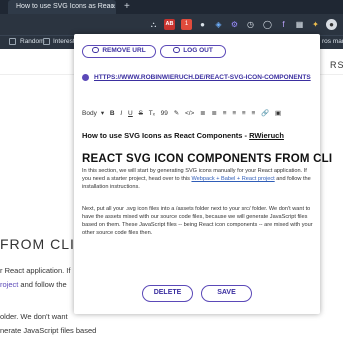  What do you see at coordinates (127, 7) in the screenshot?
I see `new-tab-icon: +` at bounding box center [127, 7].